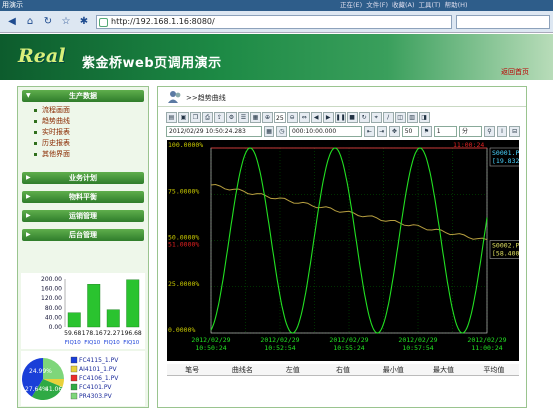  Describe the element at coordinates (316, 117) in the screenshot. I see `left-icon: ◀` at that location.